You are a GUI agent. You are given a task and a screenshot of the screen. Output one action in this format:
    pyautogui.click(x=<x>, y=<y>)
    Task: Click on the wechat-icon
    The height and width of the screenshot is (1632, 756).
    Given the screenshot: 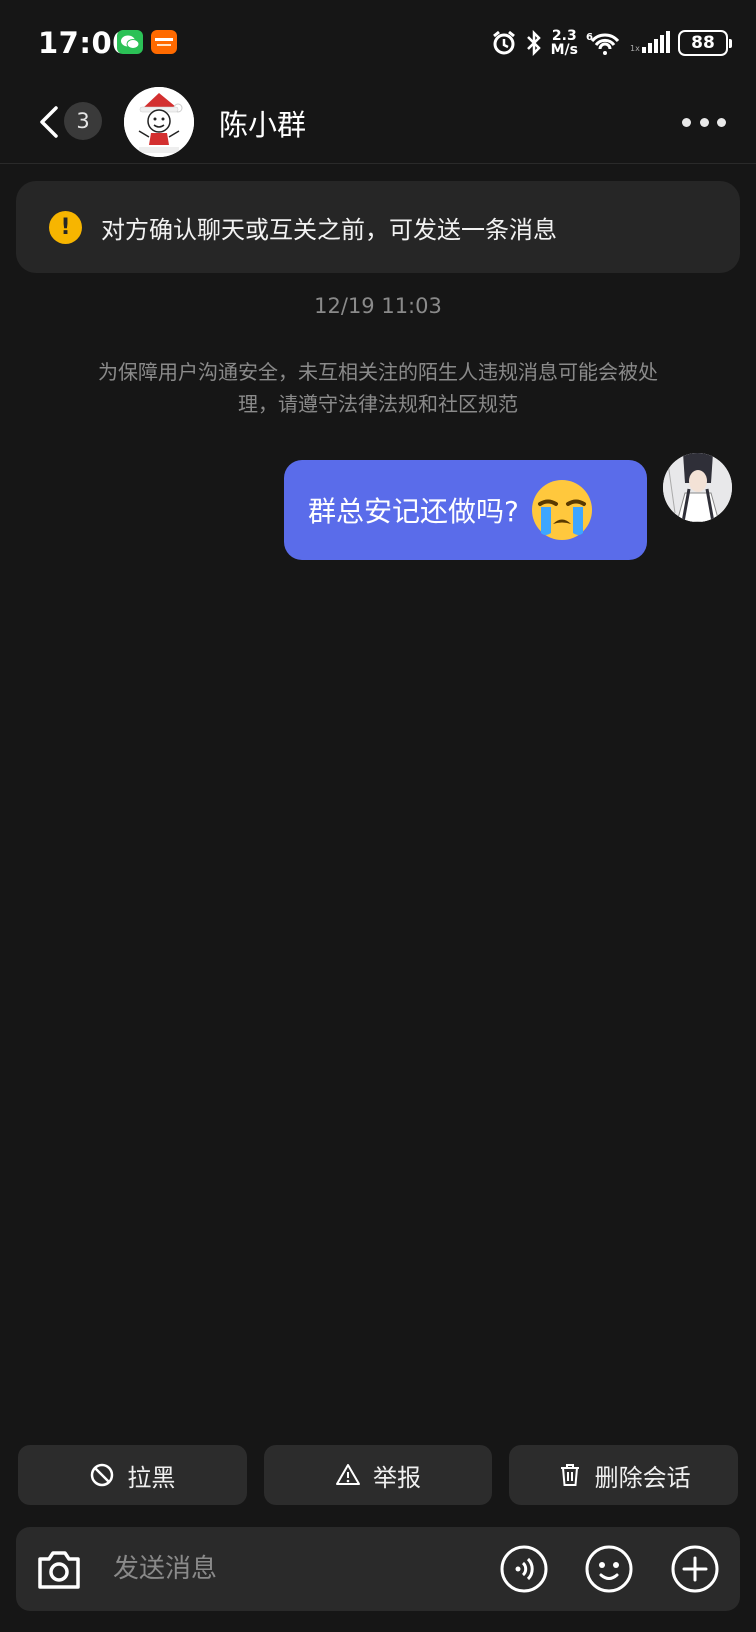 What is the action you would take?
    pyautogui.click(x=130, y=42)
    